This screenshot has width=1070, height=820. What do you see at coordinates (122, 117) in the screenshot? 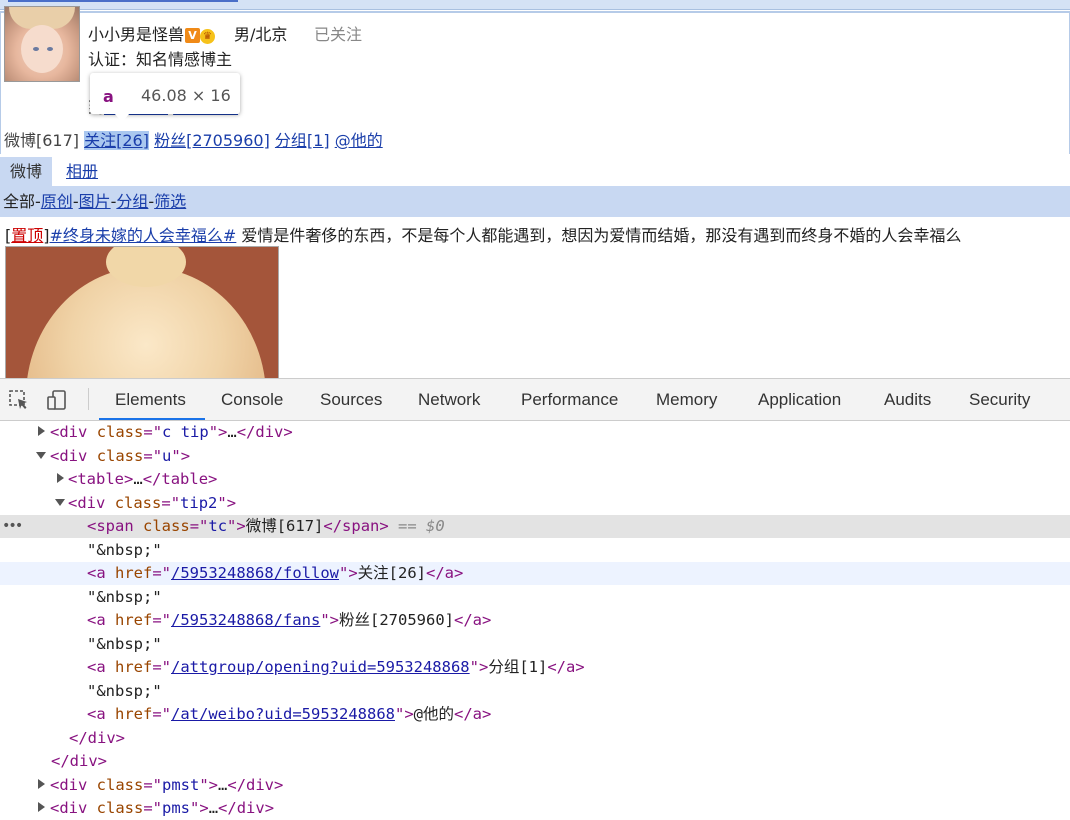
I see `tooltip-arrow` at bounding box center [122, 117].